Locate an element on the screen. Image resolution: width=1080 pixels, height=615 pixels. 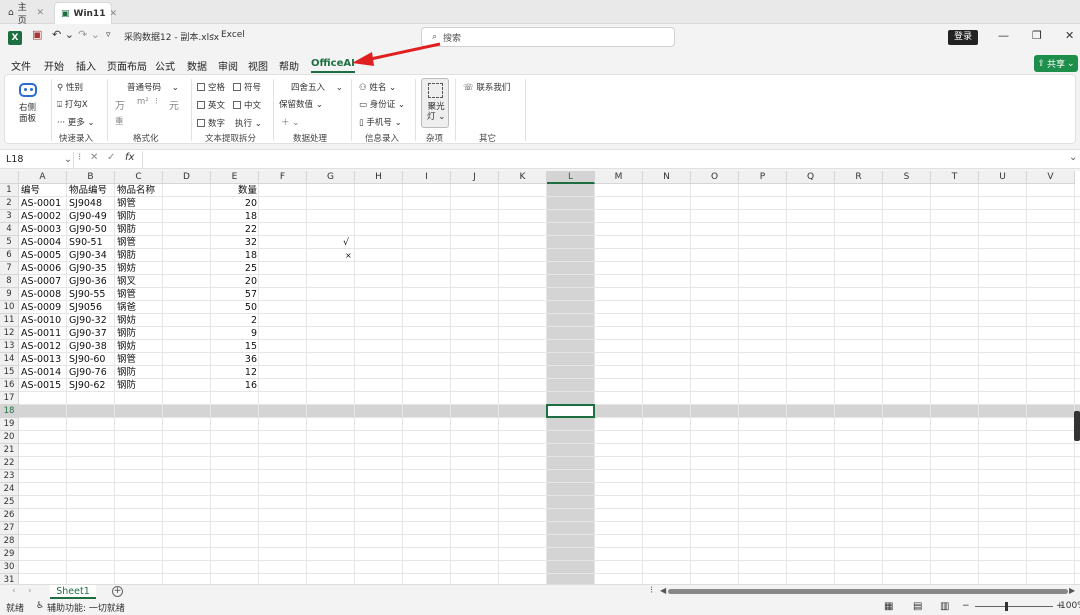
add-sheet-button: + is located at coordinates (117, 591).